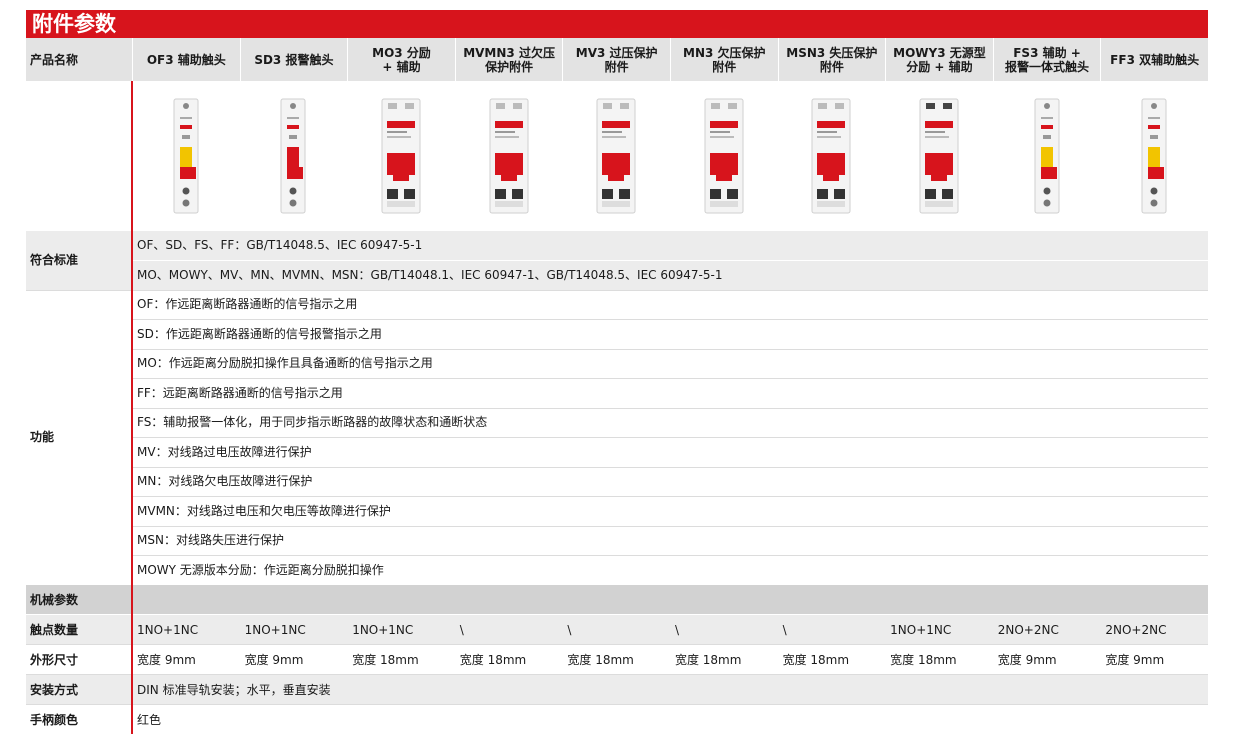 The image size is (1238, 734). I want to click on function-line: MVMN：对线路过电压和欠电压等故障进行保护, so click(670, 511).